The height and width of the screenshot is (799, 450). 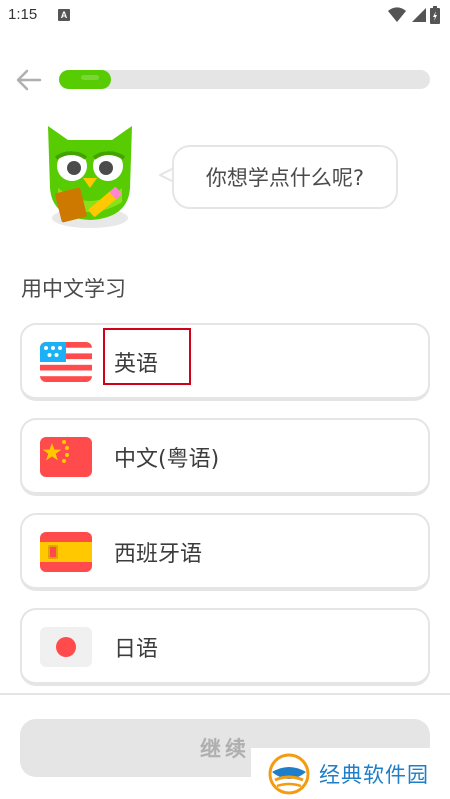 I want to click on back-button, so click(x=29, y=80).